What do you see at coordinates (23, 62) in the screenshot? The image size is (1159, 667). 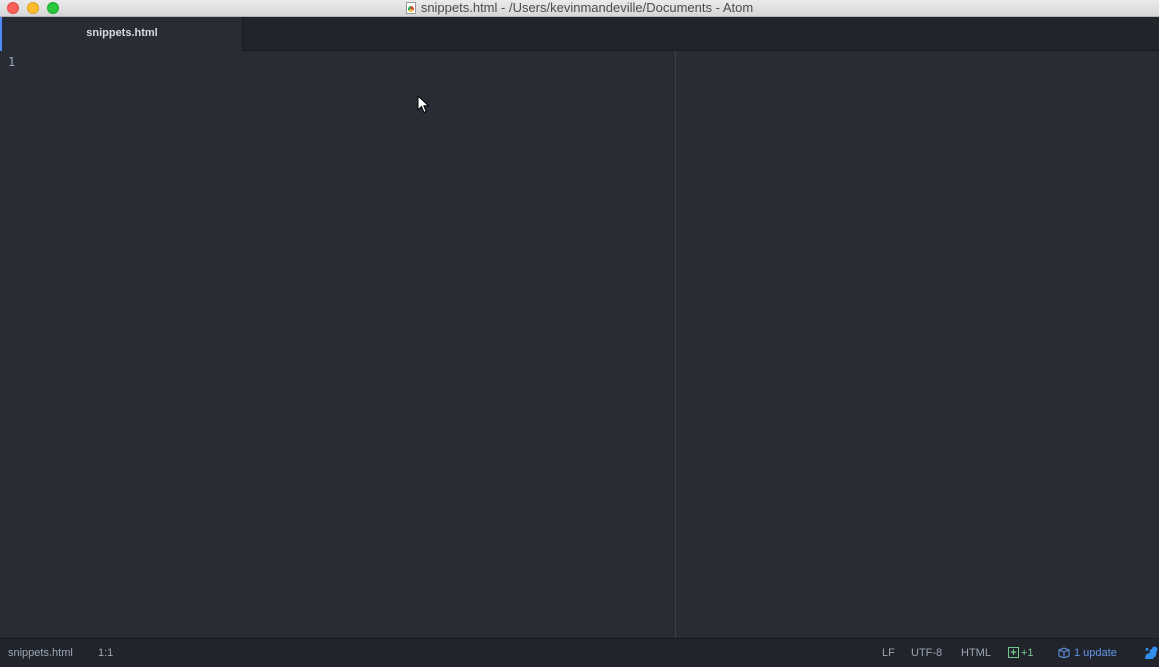 I see `text-cursor` at bounding box center [23, 62].